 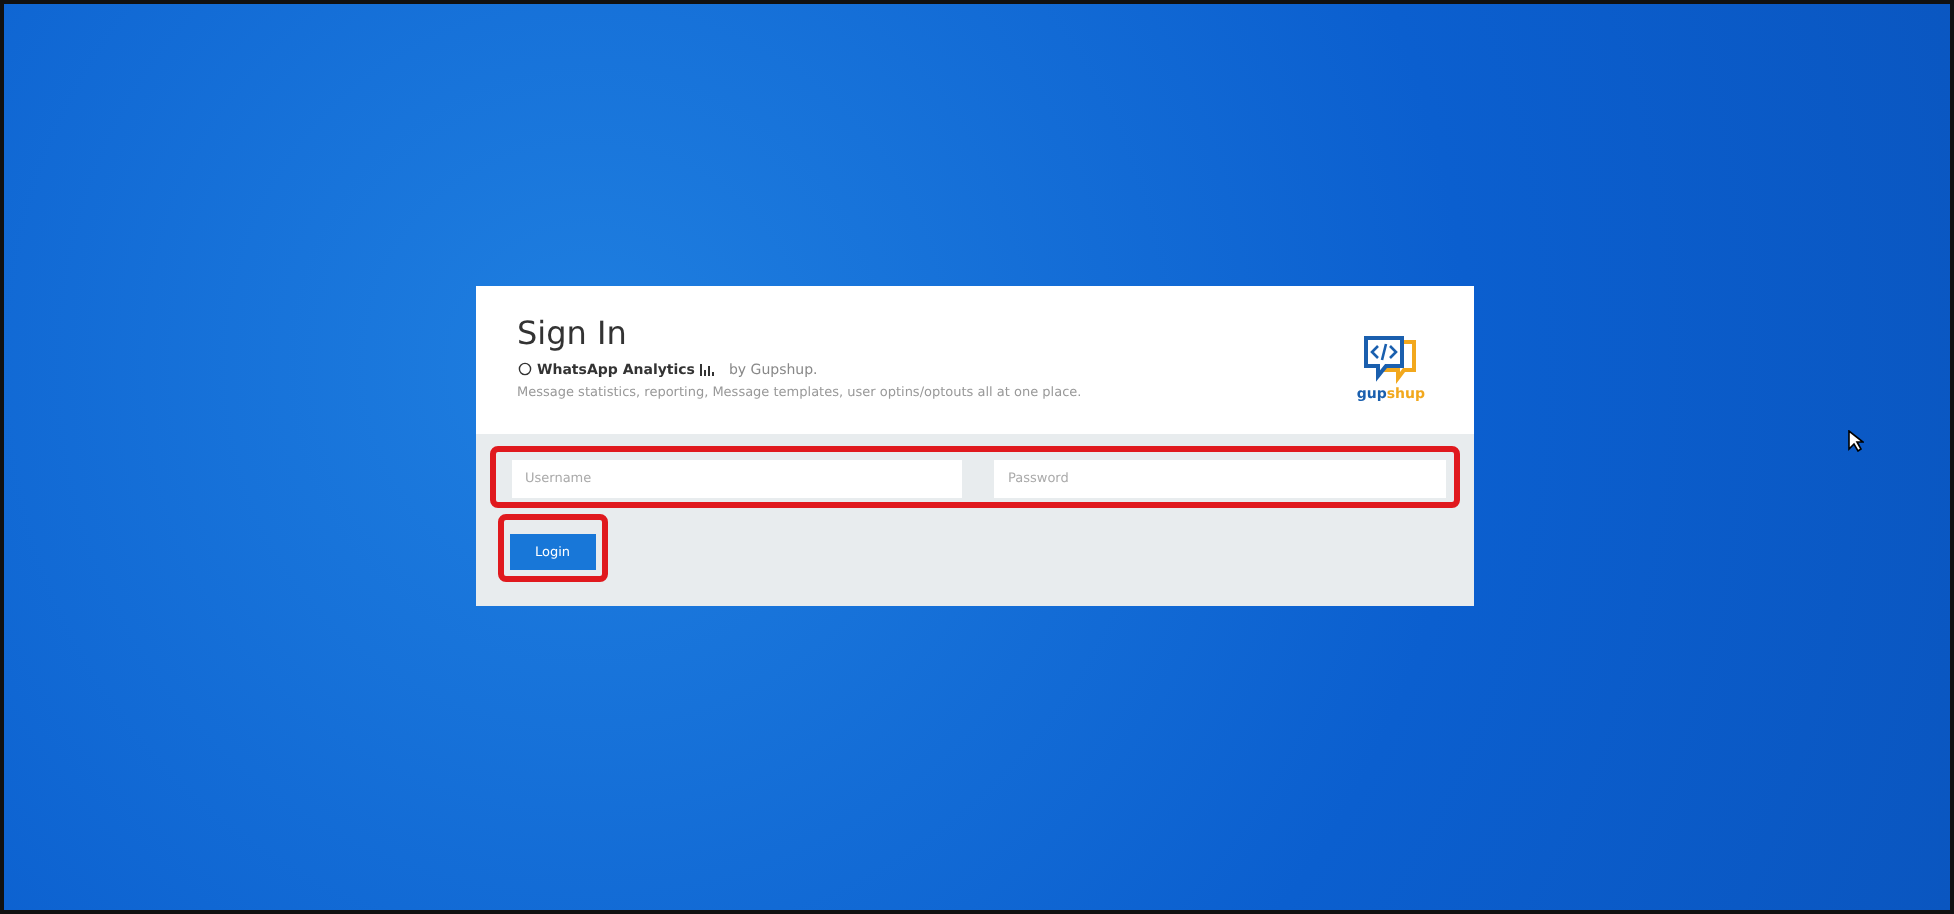 I want to click on mouse-pointer-icon, so click(x=1856, y=441).